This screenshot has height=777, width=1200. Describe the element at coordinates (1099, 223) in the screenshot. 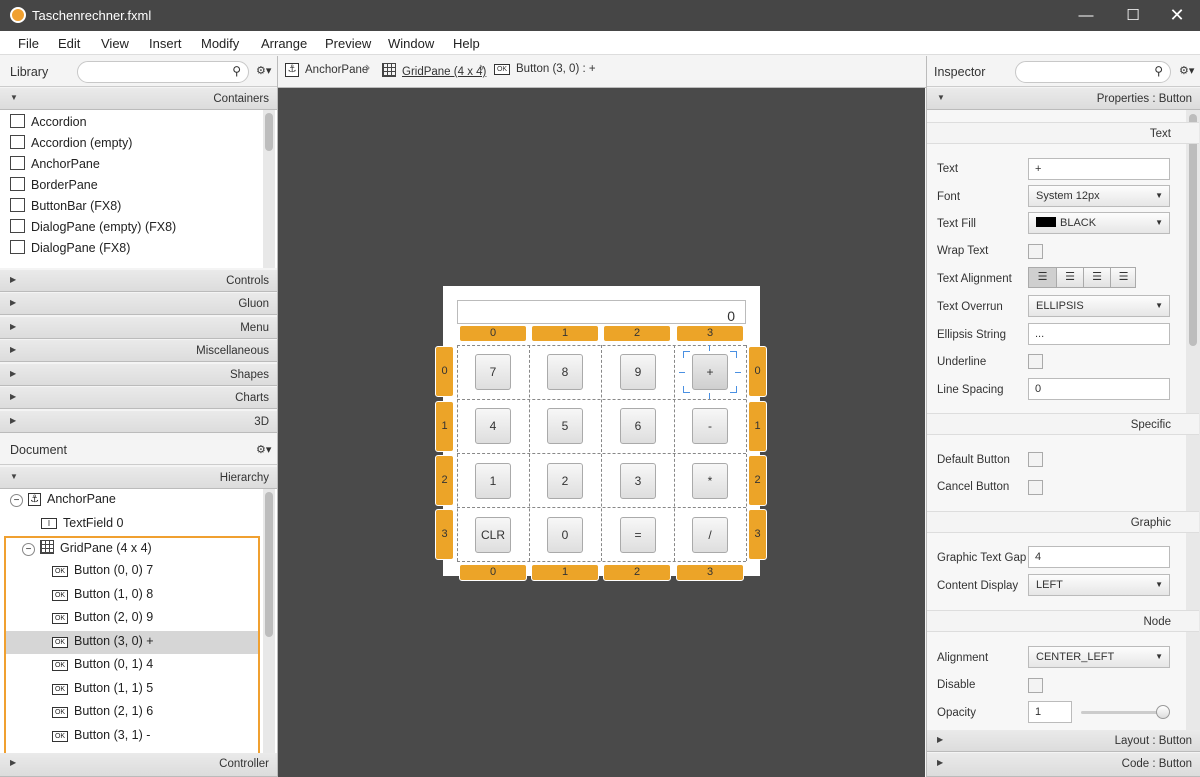

I see `text-fill-select: BLACK ▼` at that location.